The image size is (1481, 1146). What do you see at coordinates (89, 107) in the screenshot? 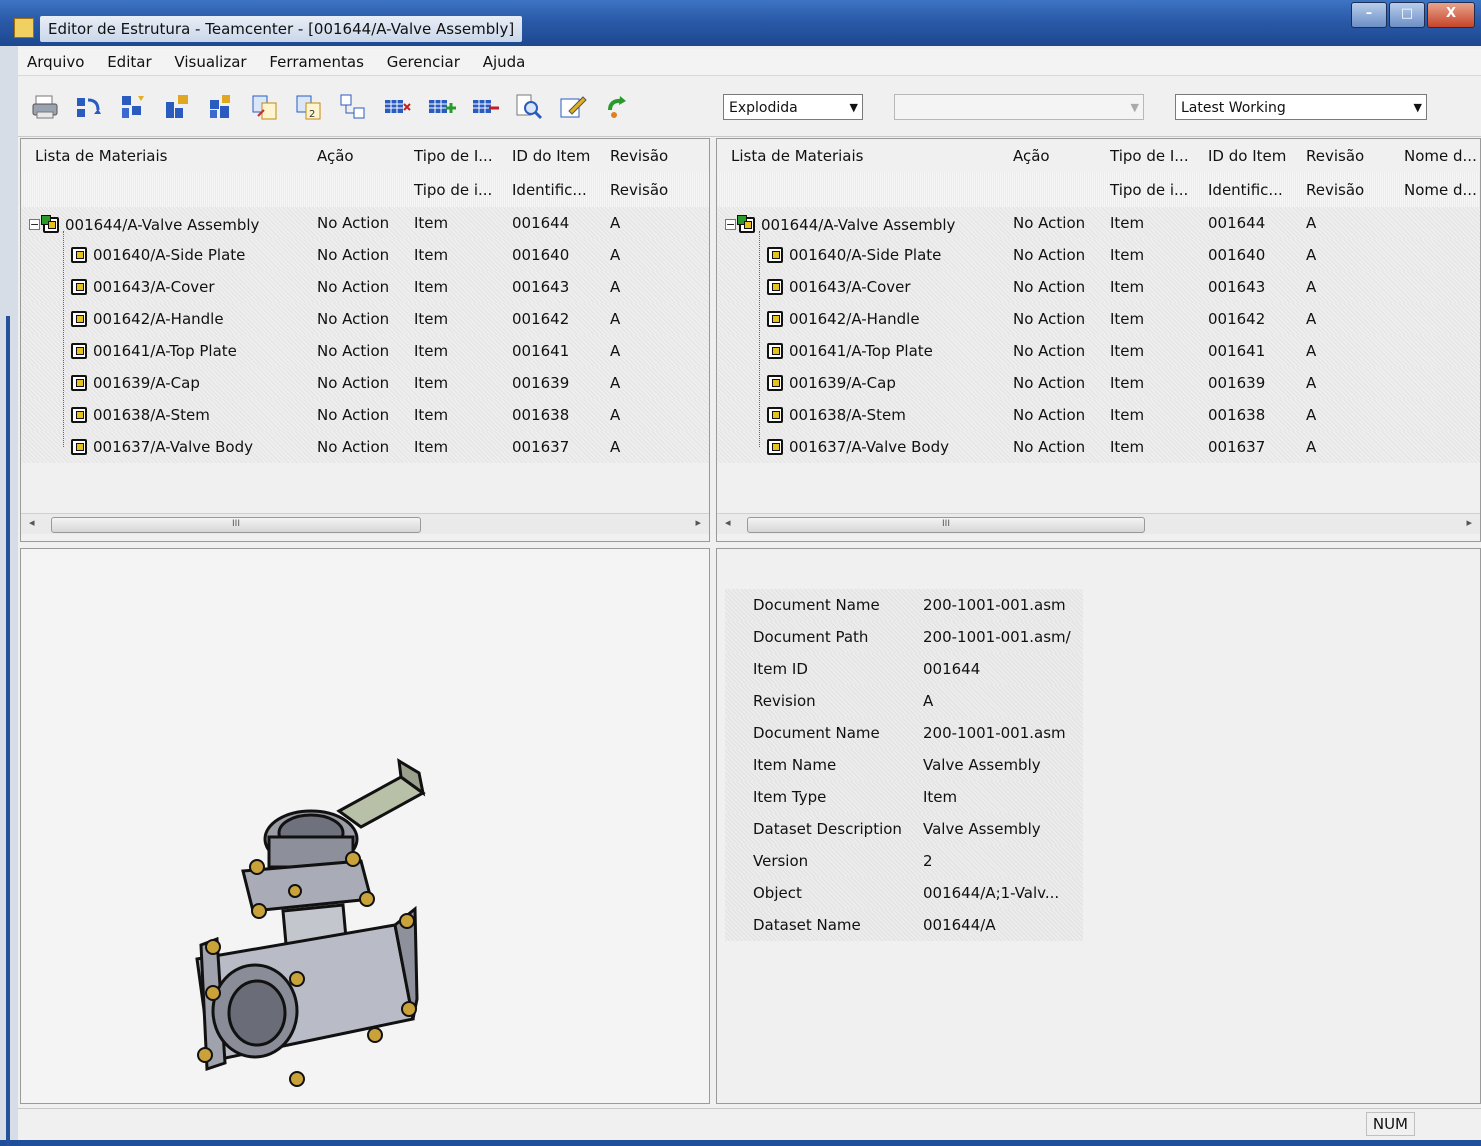
I see `refresh-structure-icon` at bounding box center [89, 107].